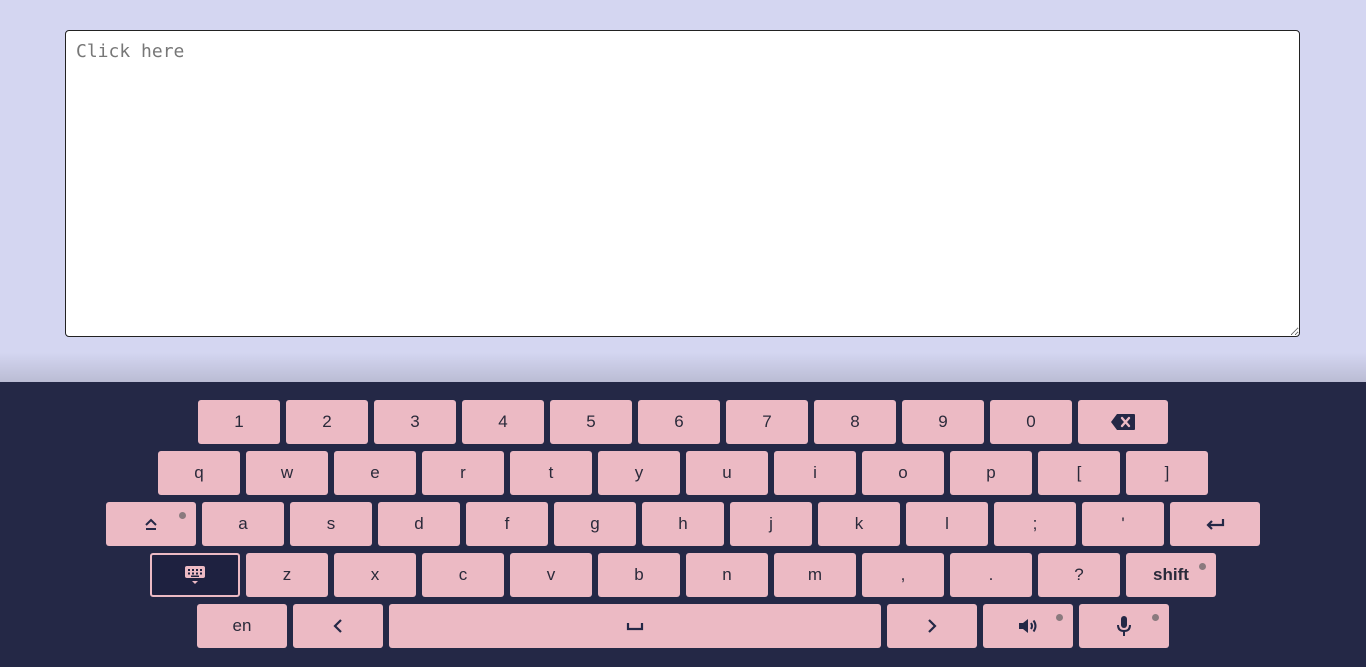  Describe the element at coordinates (943, 422) in the screenshot. I see `key-9: 9` at that location.